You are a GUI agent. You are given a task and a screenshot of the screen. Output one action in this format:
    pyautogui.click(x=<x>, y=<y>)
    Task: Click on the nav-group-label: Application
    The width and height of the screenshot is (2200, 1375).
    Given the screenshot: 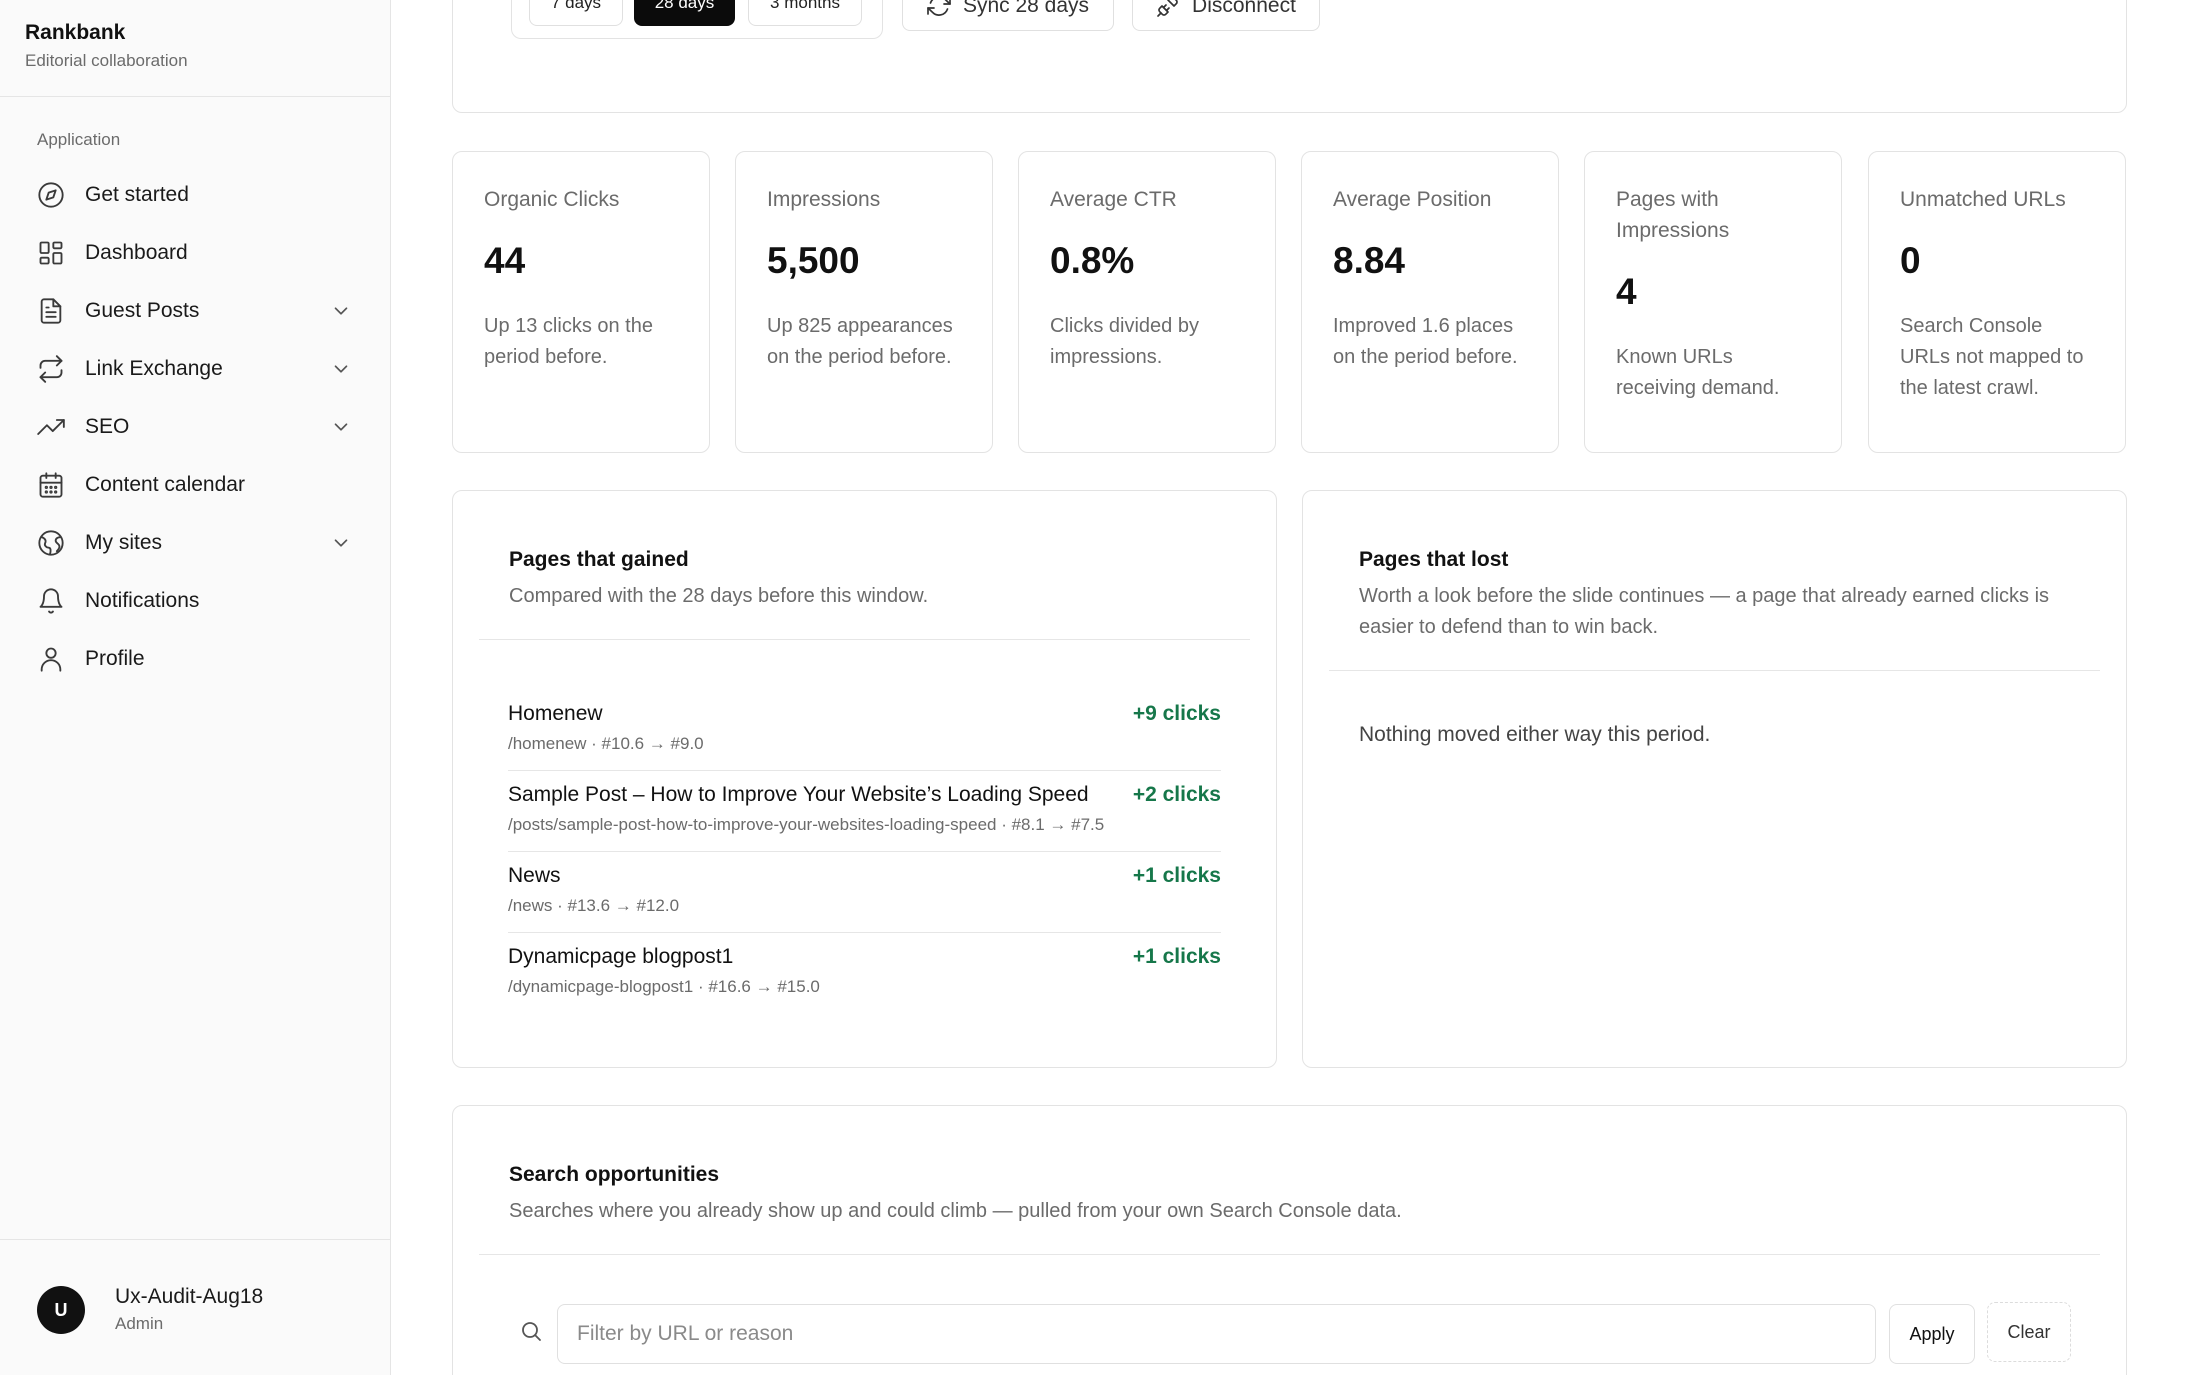 What is the action you would take?
    pyautogui.click(x=79, y=139)
    